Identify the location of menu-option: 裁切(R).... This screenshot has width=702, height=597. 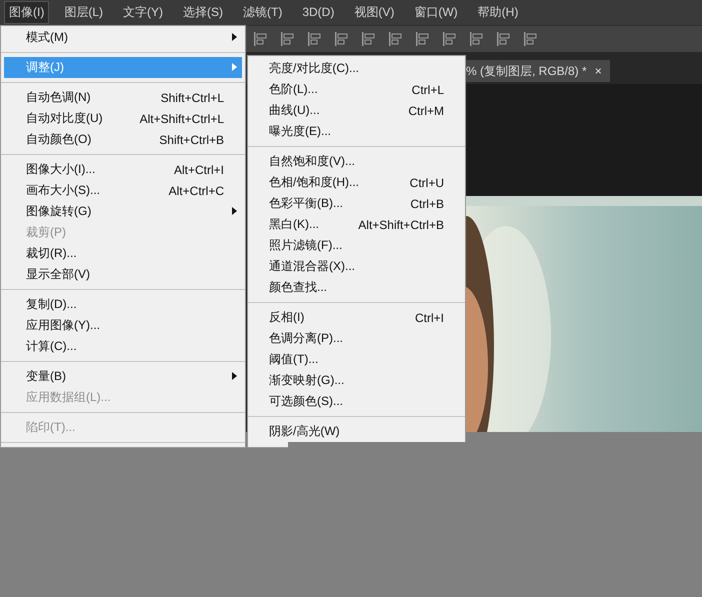
(123, 253).